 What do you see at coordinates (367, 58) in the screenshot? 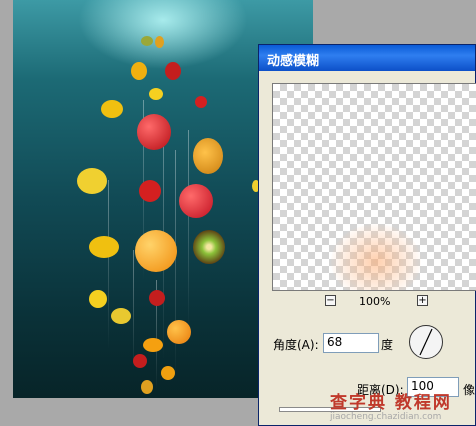
I see `dialog-title-bar: 动感模糊` at bounding box center [367, 58].